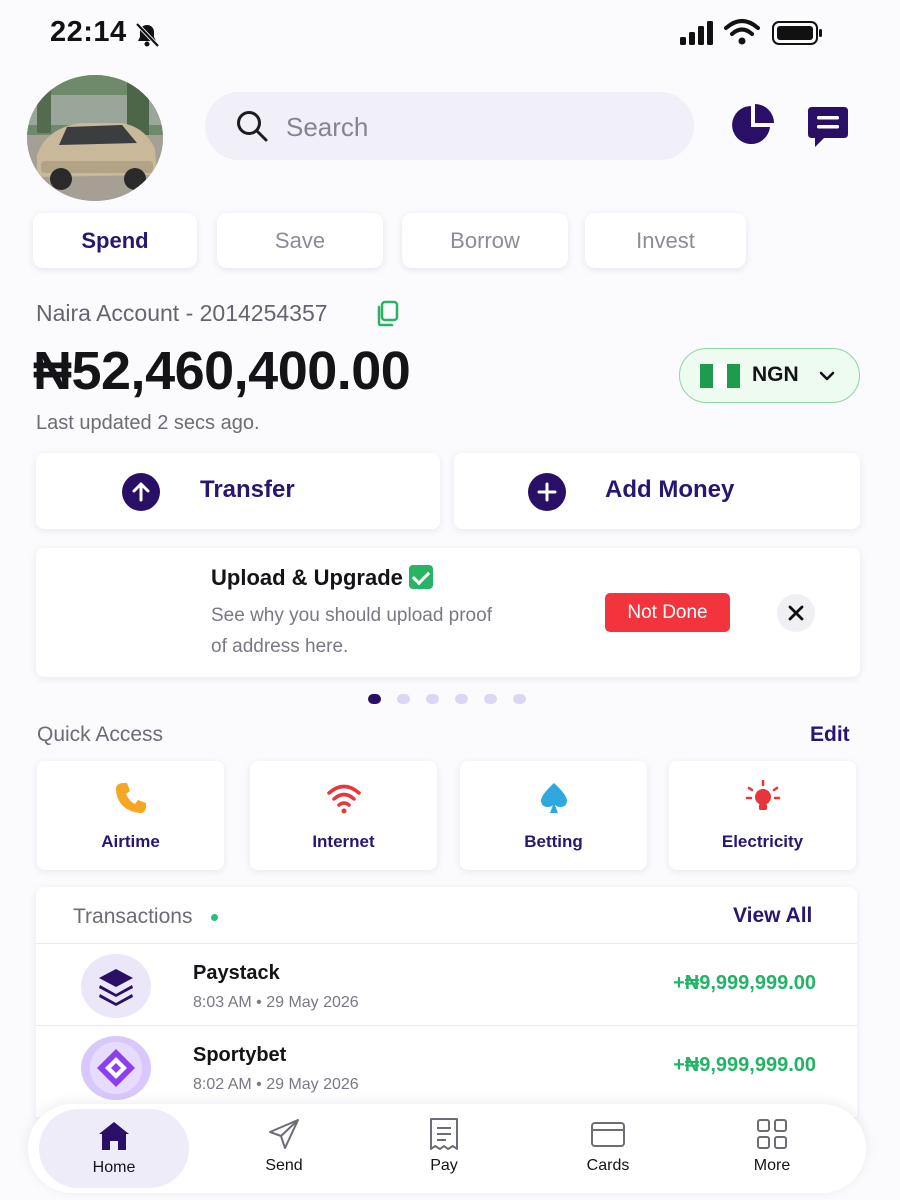  What do you see at coordinates (447, 699) in the screenshot?
I see `carousel-dots` at bounding box center [447, 699].